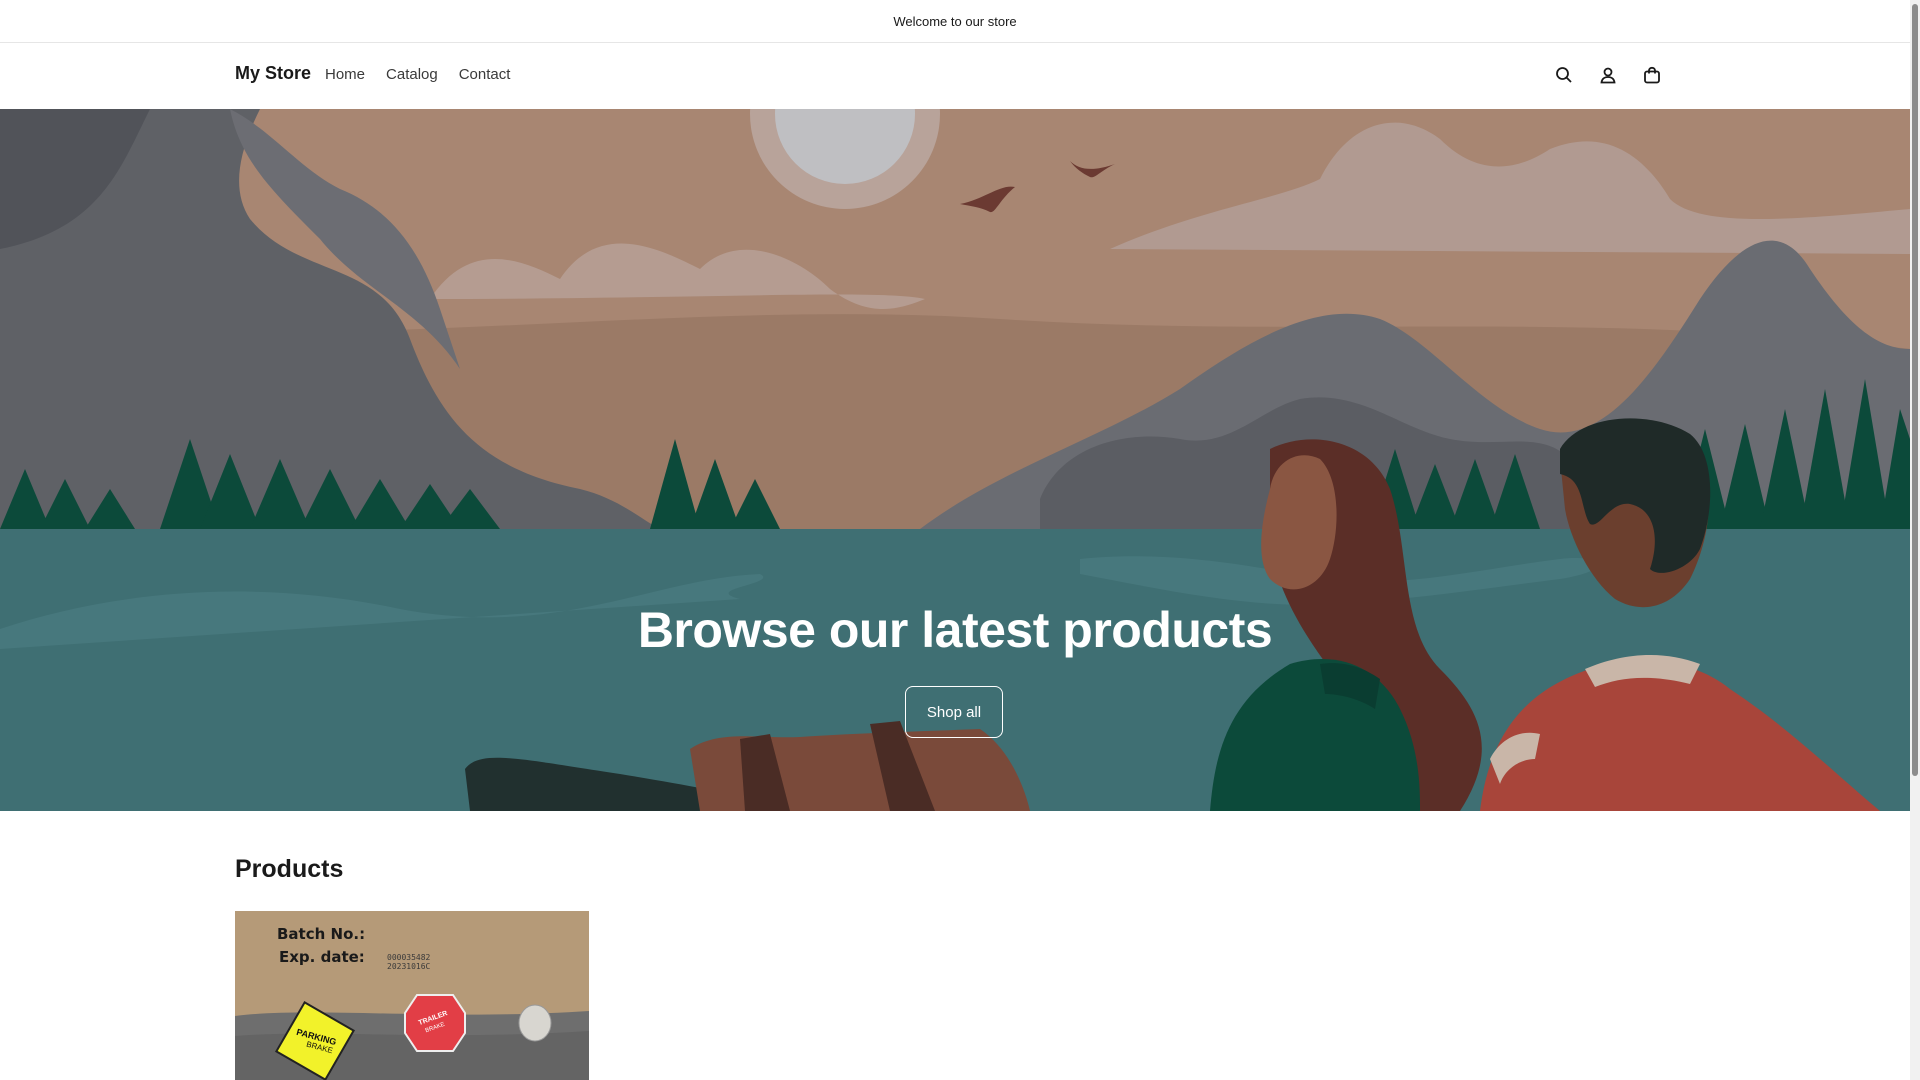 The width and height of the screenshot is (1920, 1080). Describe the element at coordinates (1564, 75) in the screenshot. I see `search-icon` at that location.